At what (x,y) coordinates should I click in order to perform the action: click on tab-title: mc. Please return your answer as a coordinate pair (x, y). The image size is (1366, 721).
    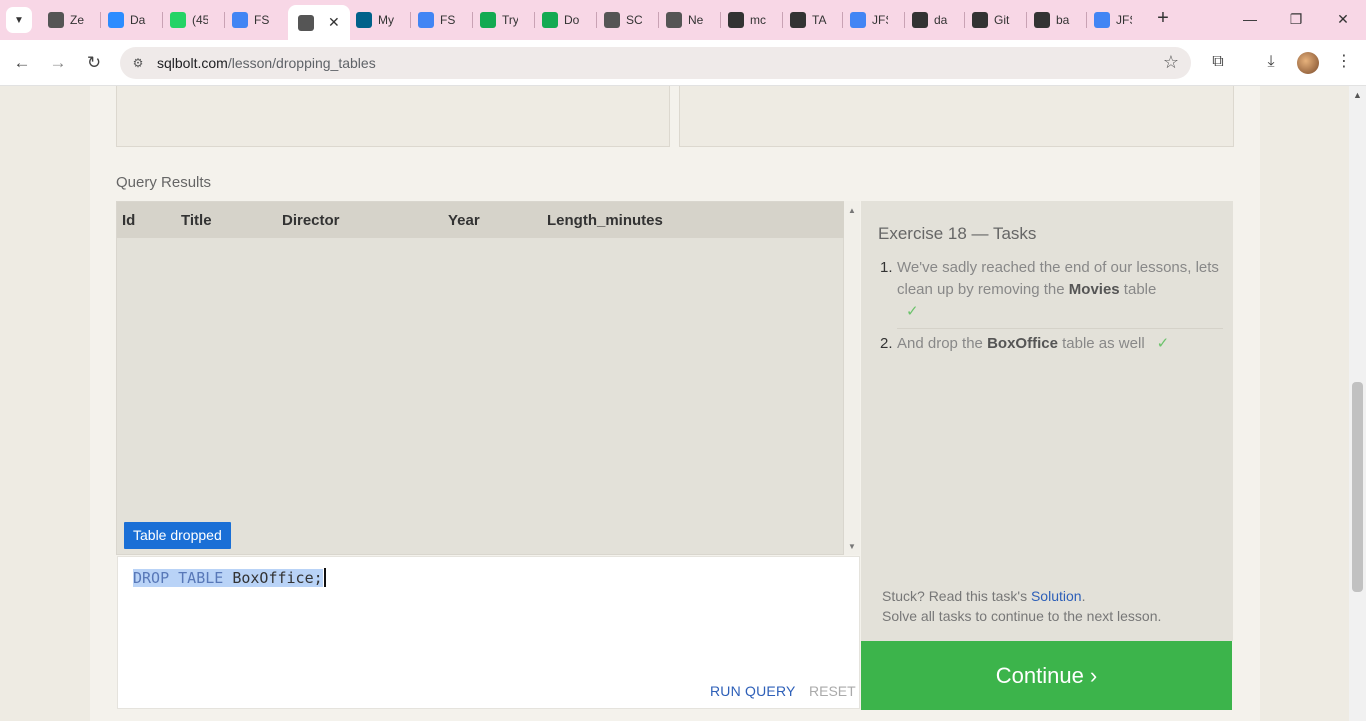
    Looking at the image, I should click on (758, 20).